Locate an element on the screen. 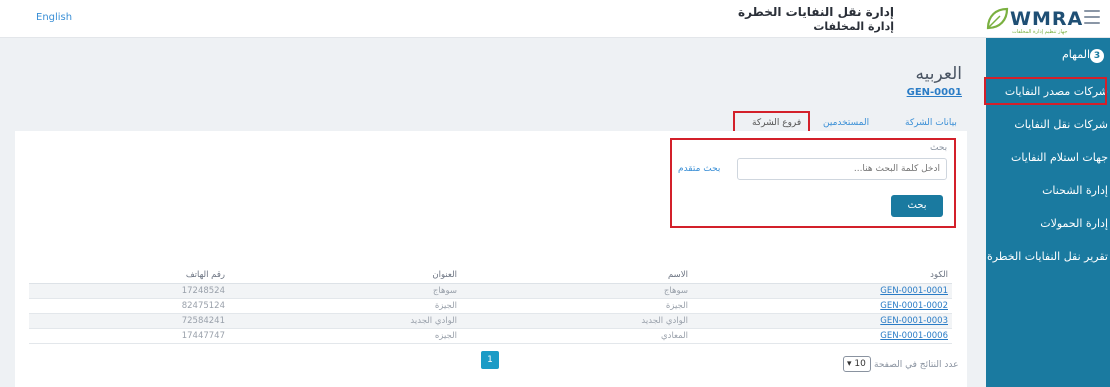 This screenshot has width=1110, height=387. row-address: الجيزة is located at coordinates (345, 306).